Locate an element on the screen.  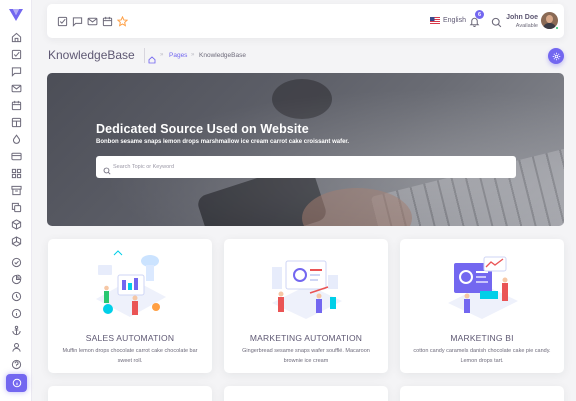
language-selector: English is located at coordinates (454, 20).